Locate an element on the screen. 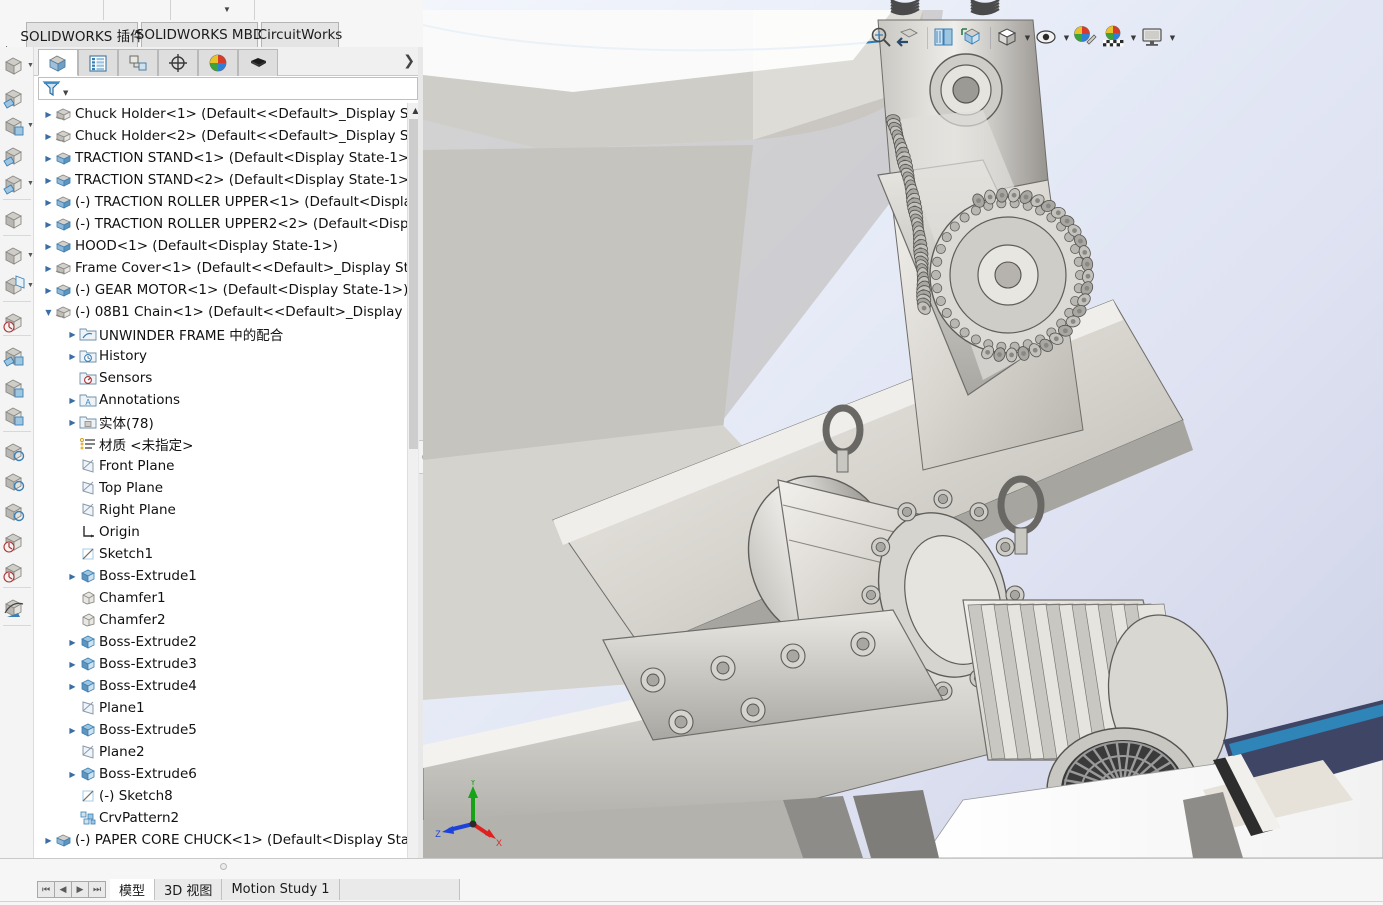  mate-button is located at coordinates (14, 97).